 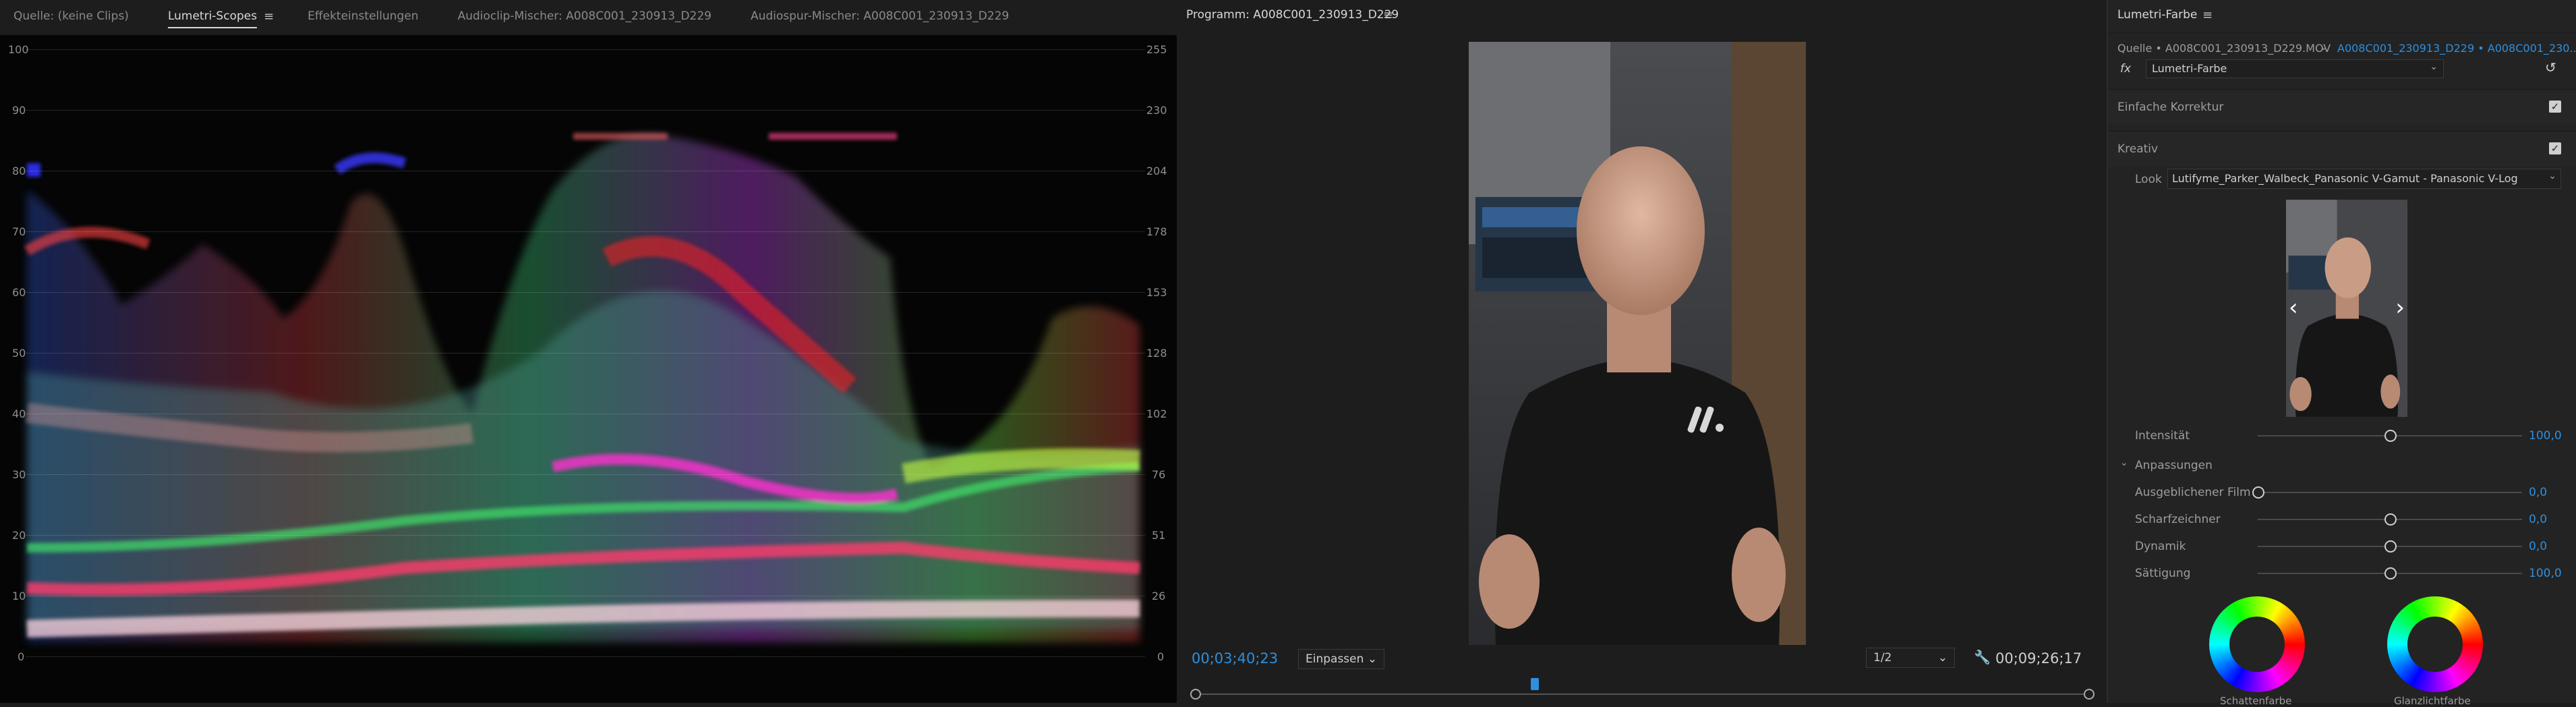 What do you see at coordinates (1159, 535) in the screenshot?
I see `scale-right-51: 51` at bounding box center [1159, 535].